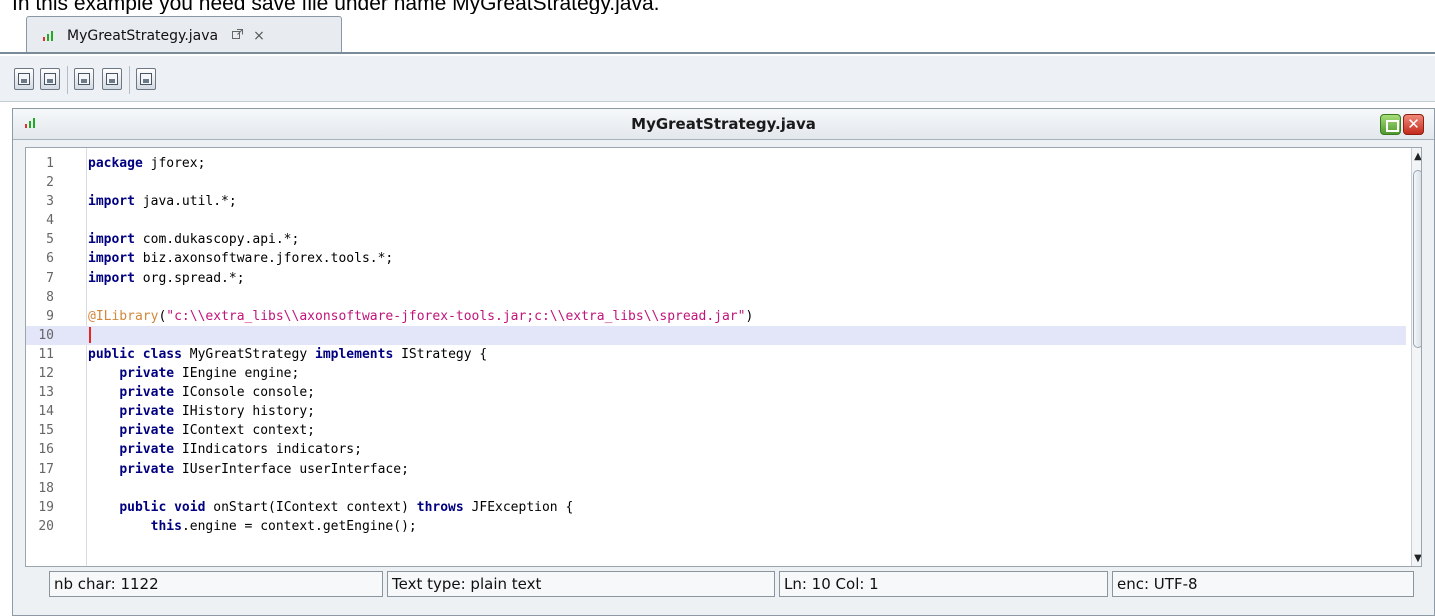 This screenshot has width=1435, height=616. I want to click on editor-toolbar, so click(717, 79).